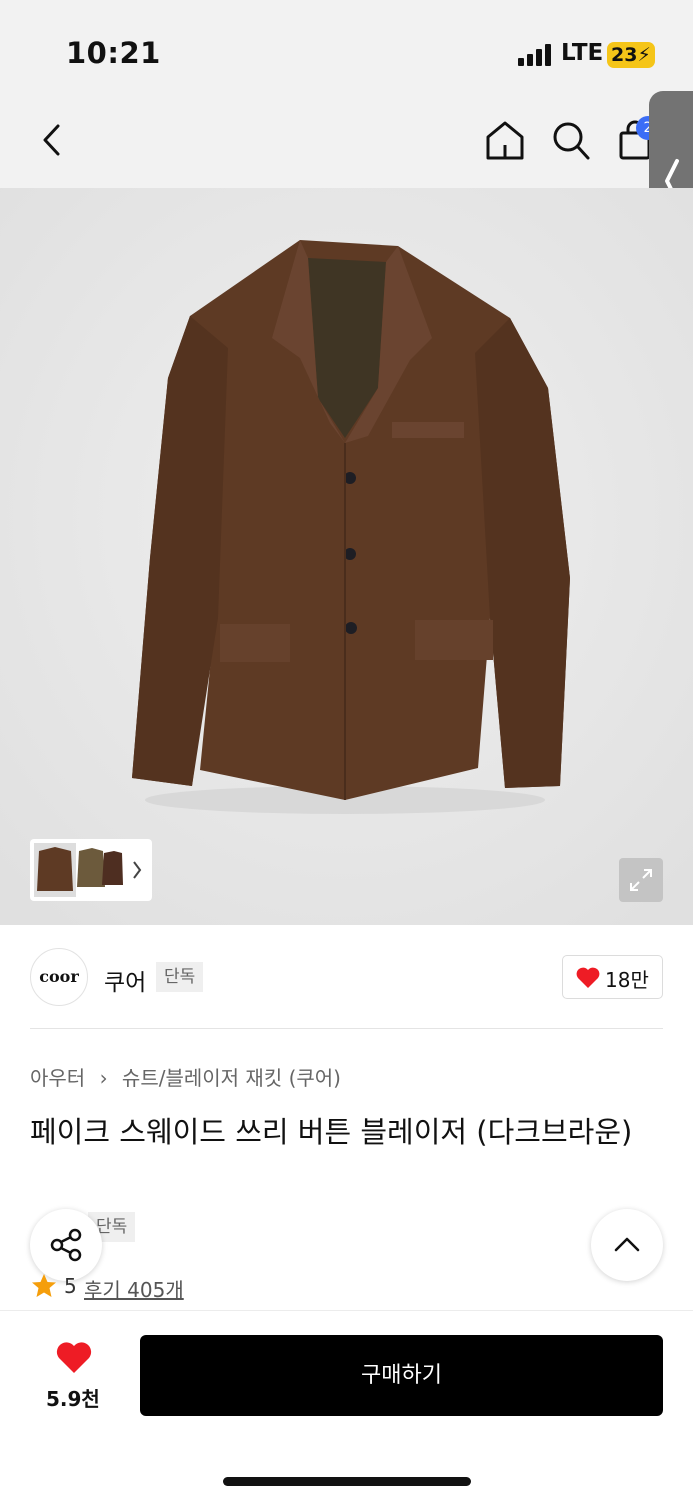 This screenshot has width=693, height=1500. What do you see at coordinates (331, 1132) in the screenshot?
I see `product-title: 페이크 스웨이드 쓰리 버튼 블레이저 (다크브라운)` at bounding box center [331, 1132].